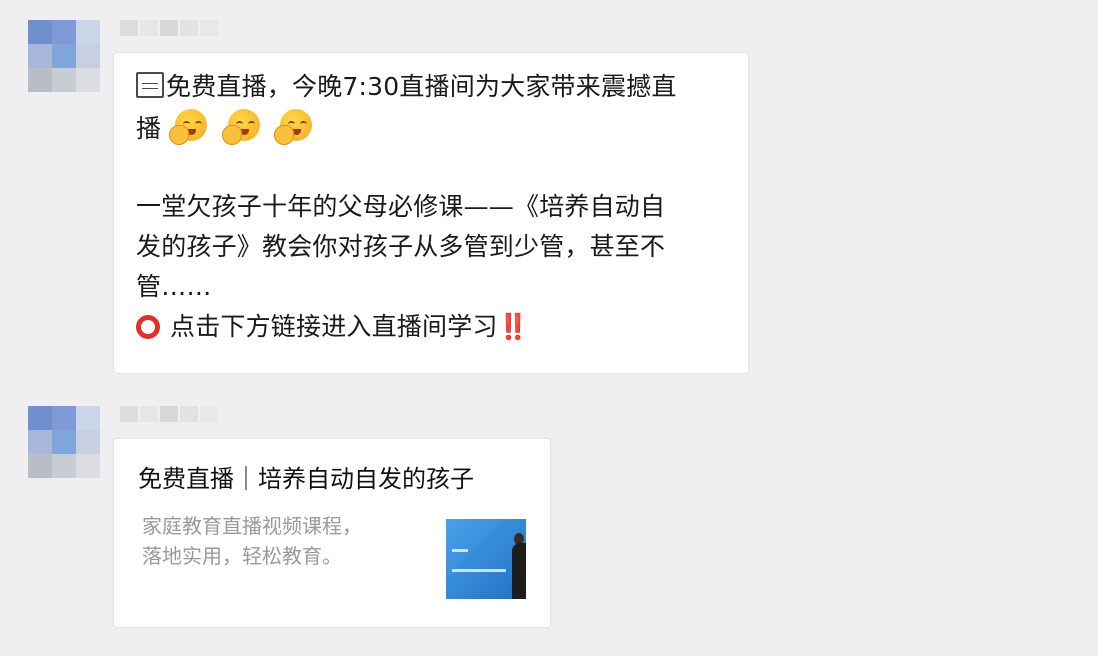 Image resolution: width=1098 pixels, height=656 pixels. Describe the element at coordinates (401, 246) in the screenshot. I see `message-text-line: 发的孩子》教会你对孩子从多管到少管，甚至不` at that location.